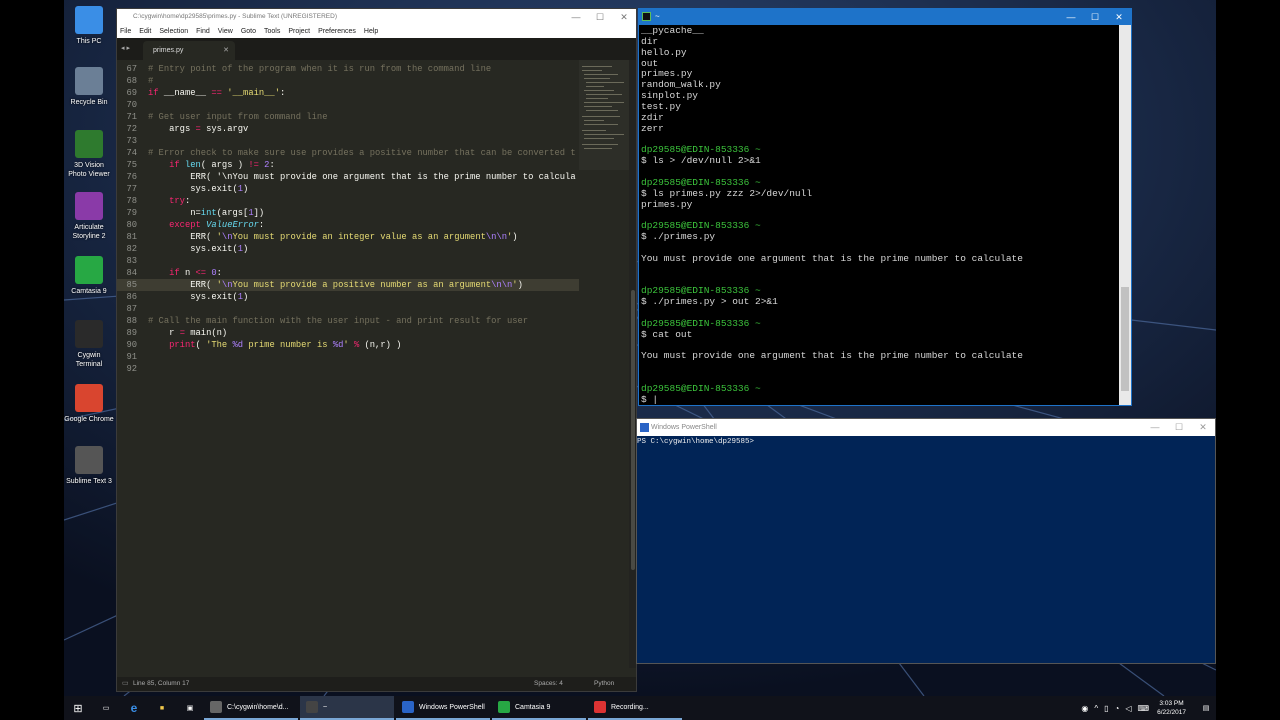 The height and width of the screenshot is (720, 1280). Describe the element at coordinates (161, 683) in the screenshot. I see `cursor-position: Line 85, Column 17` at that location.